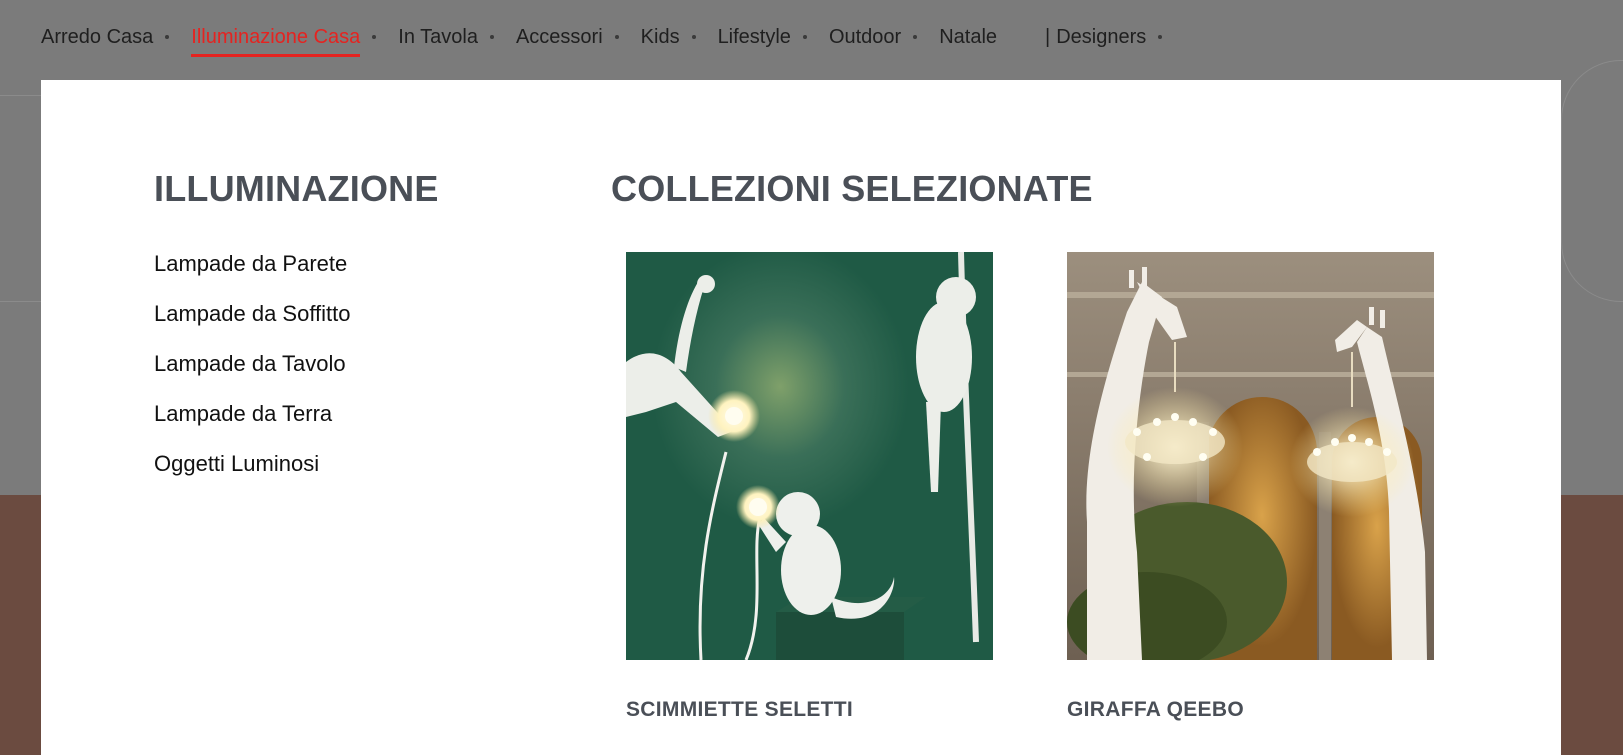 Image resolution: width=1623 pixels, height=755 pixels. I want to click on nav-item-label: Natale, so click(968, 36).